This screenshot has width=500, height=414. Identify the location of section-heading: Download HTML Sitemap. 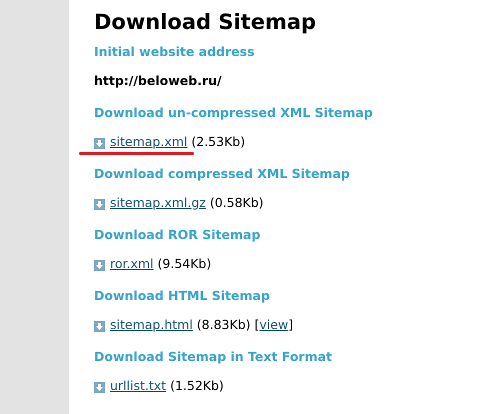
(182, 296).